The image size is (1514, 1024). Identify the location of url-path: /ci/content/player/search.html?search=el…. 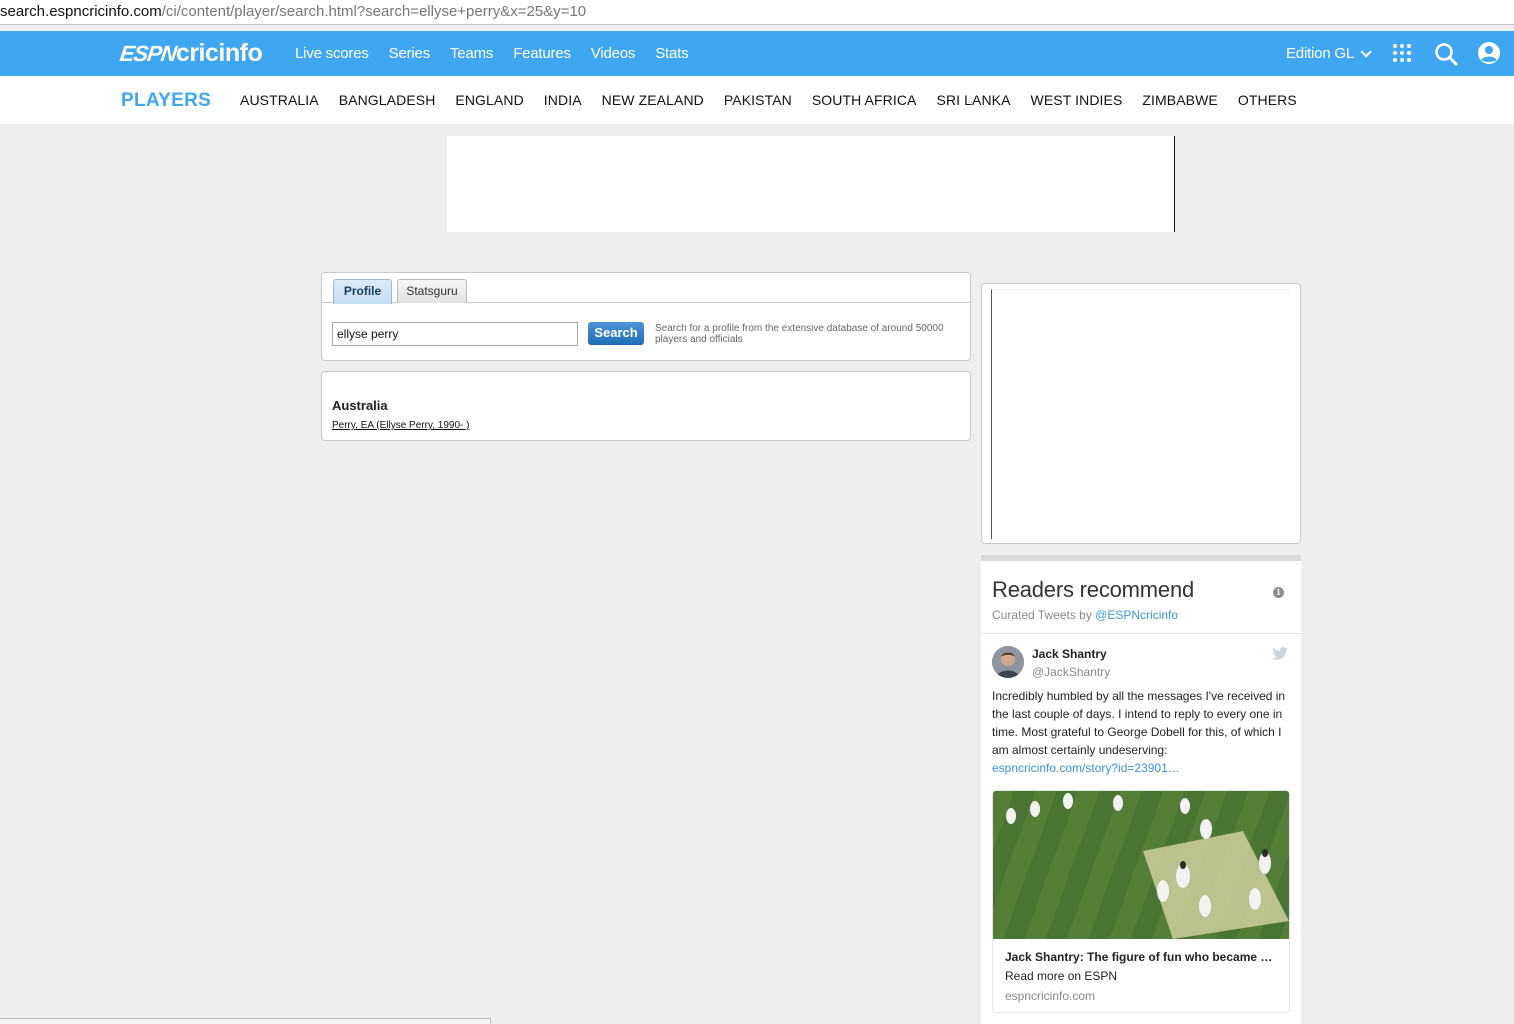
(374, 11).